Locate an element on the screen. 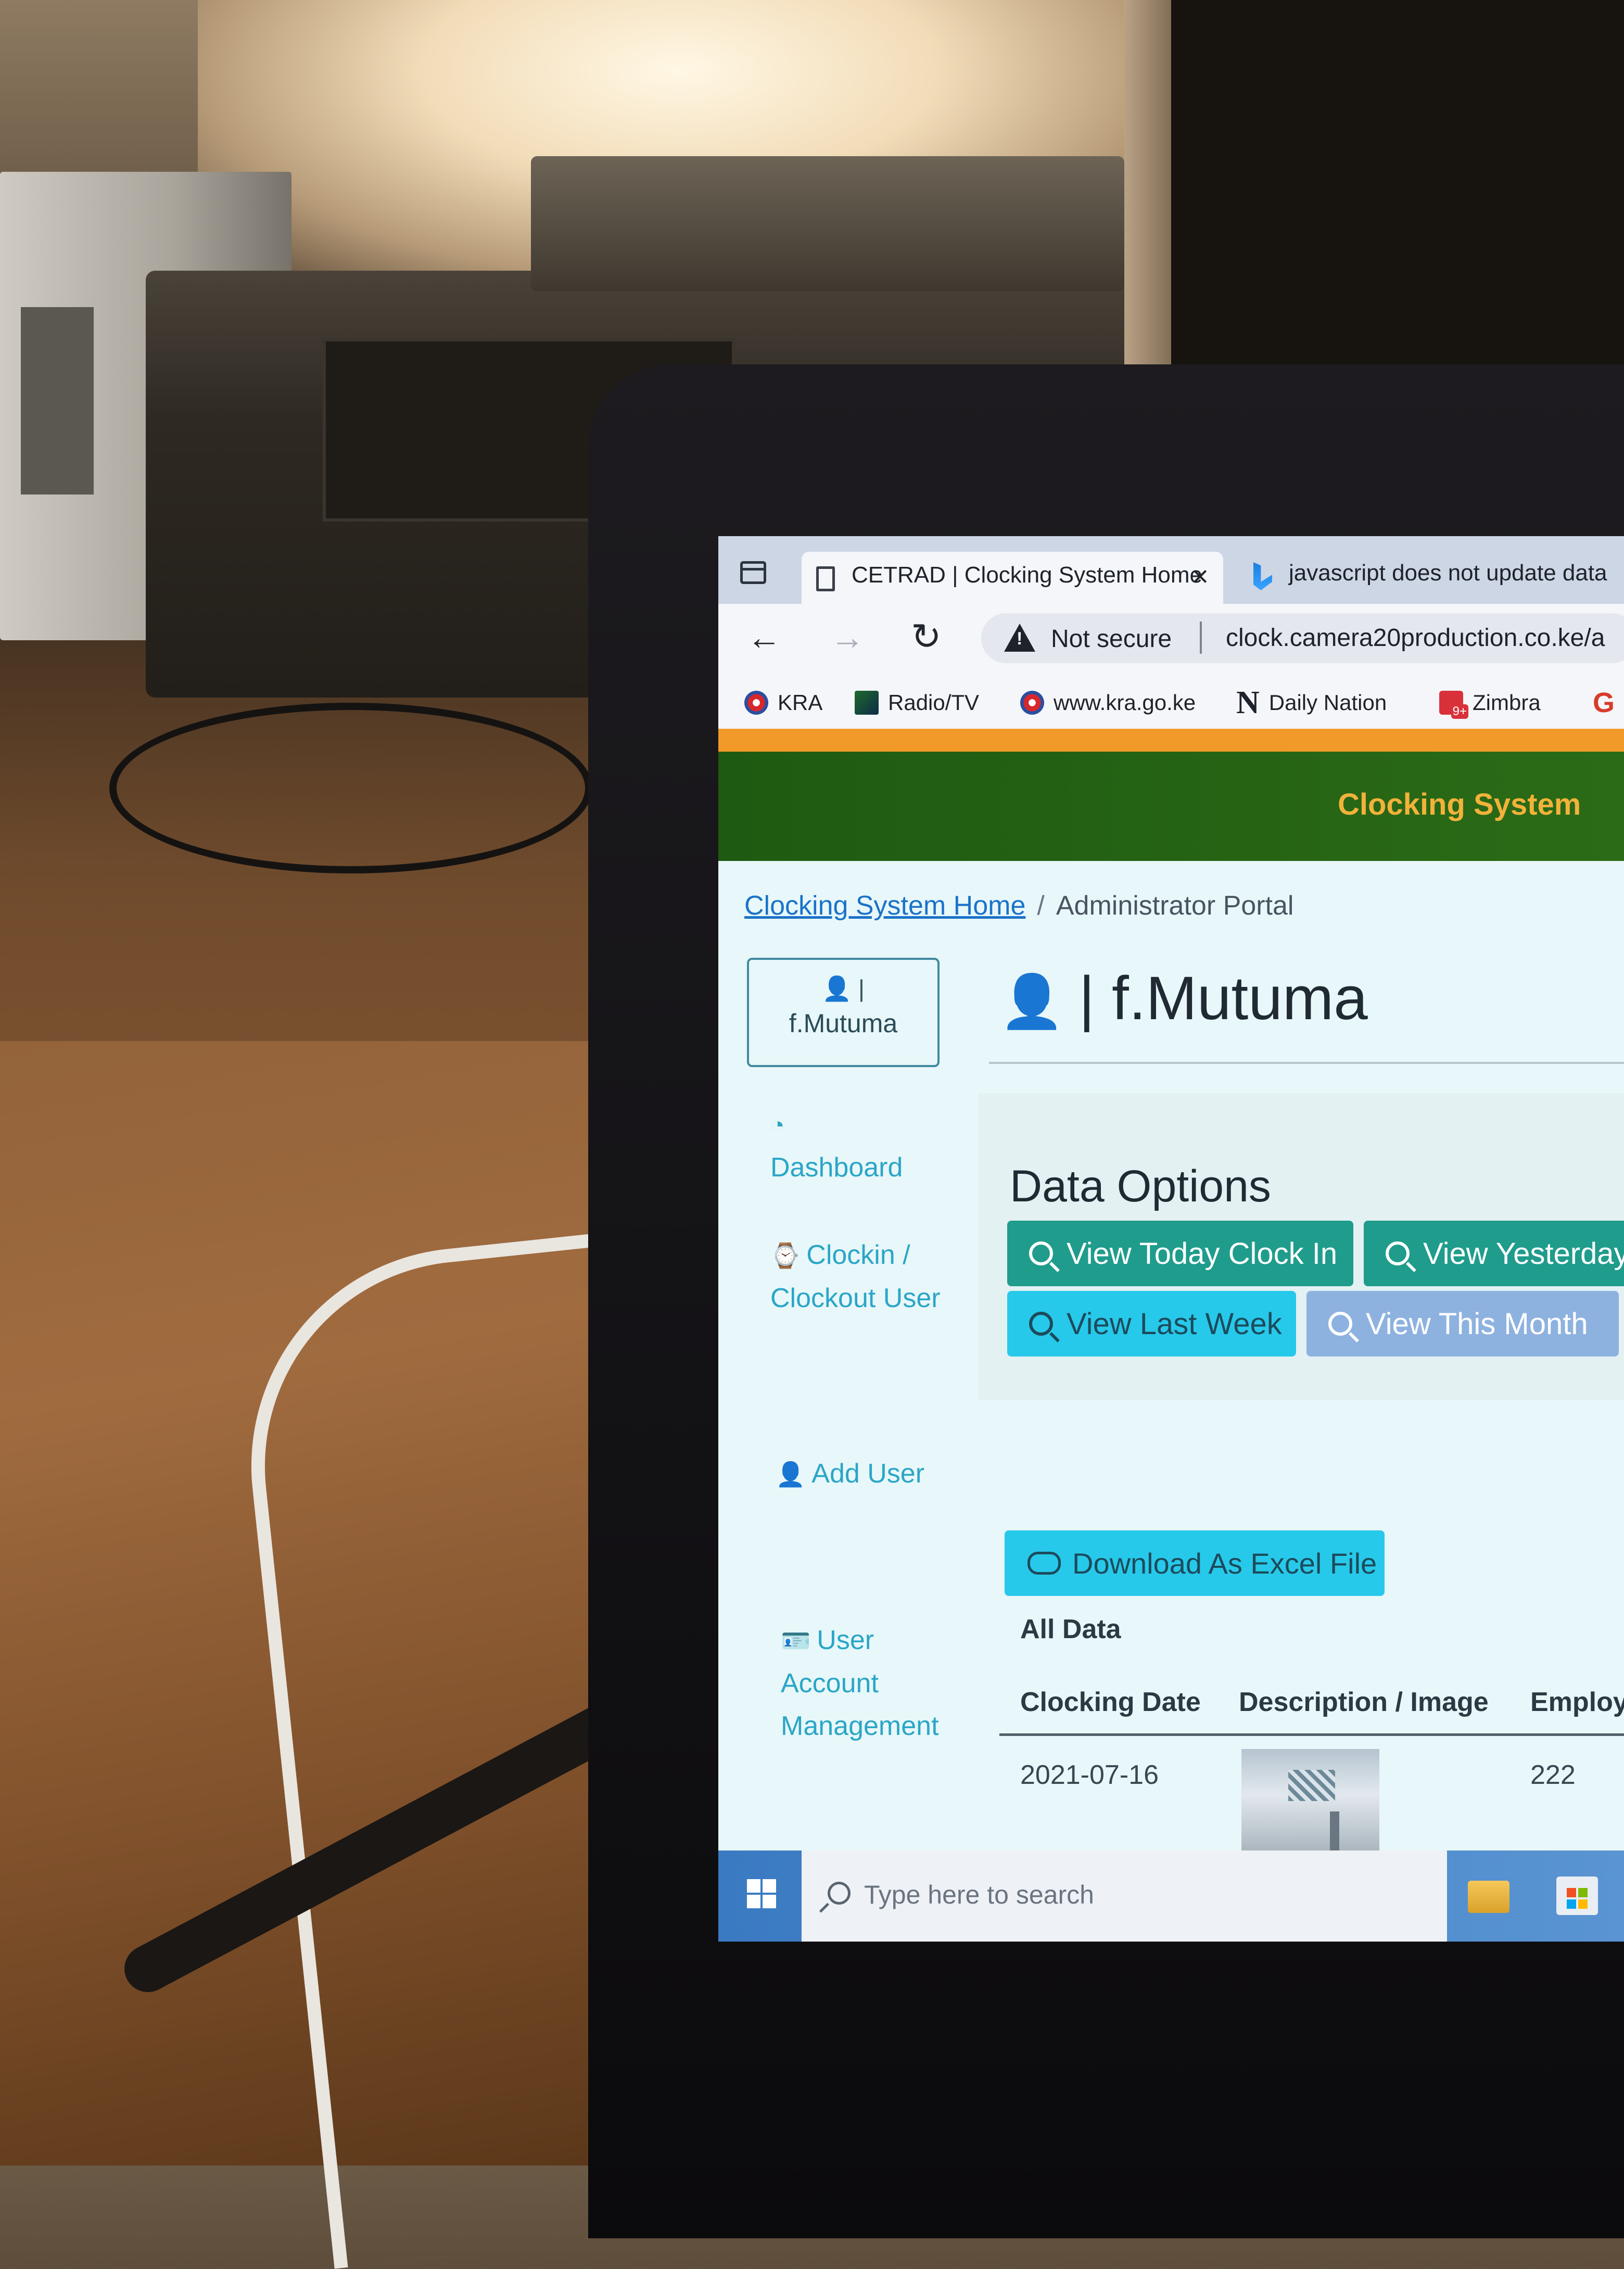  view-today-button: View Today Clock In is located at coordinates (1180, 1253).